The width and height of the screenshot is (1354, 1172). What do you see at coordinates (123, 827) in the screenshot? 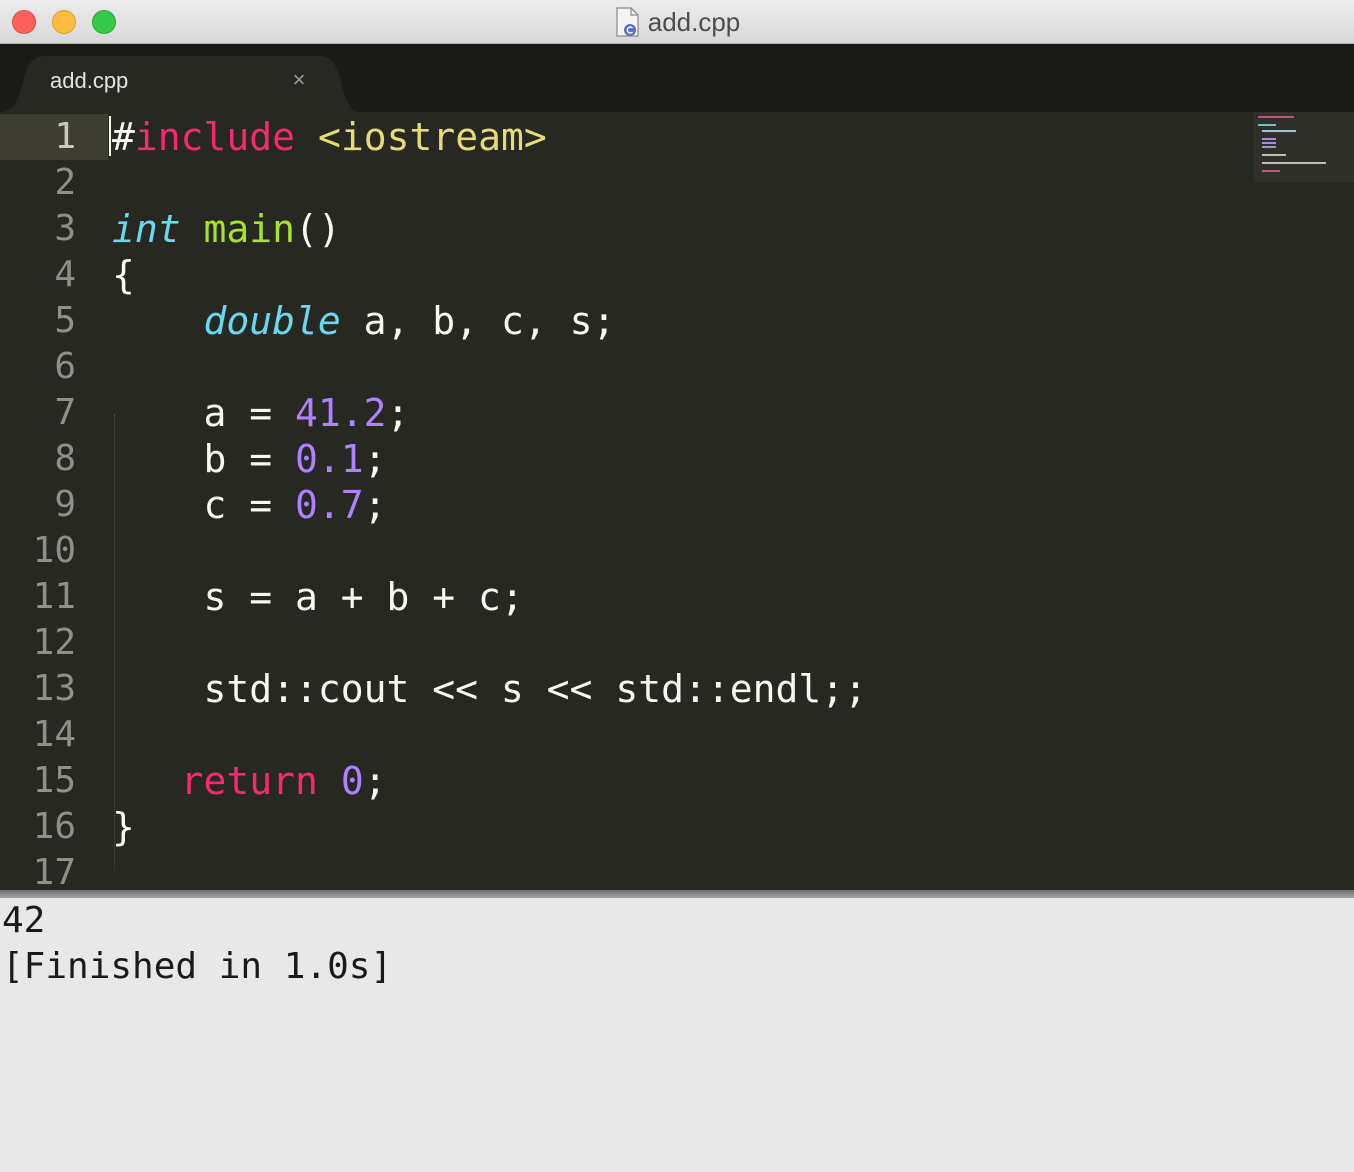
I see `code-line-16: }` at bounding box center [123, 827].